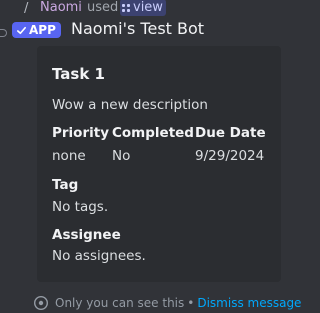 Image resolution: width=320 pixels, height=313 pixels. What do you see at coordinates (42, 30) in the screenshot?
I see `app-badge-label: APP` at bounding box center [42, 30].